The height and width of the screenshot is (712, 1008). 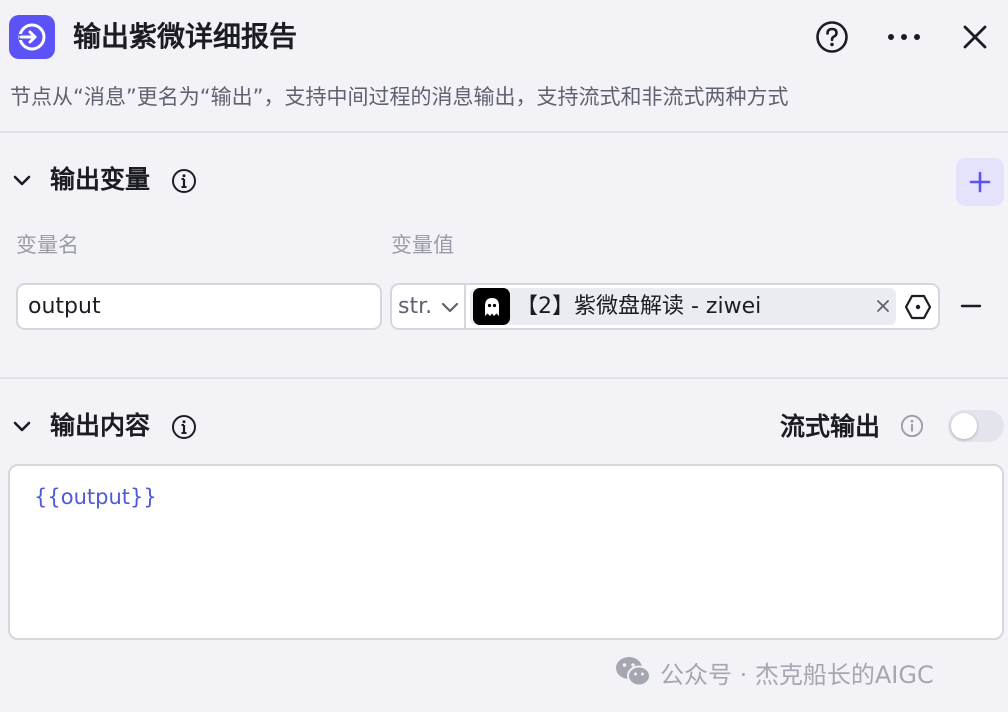 I want to click on wechat-icon, so click(x=633, y=672).